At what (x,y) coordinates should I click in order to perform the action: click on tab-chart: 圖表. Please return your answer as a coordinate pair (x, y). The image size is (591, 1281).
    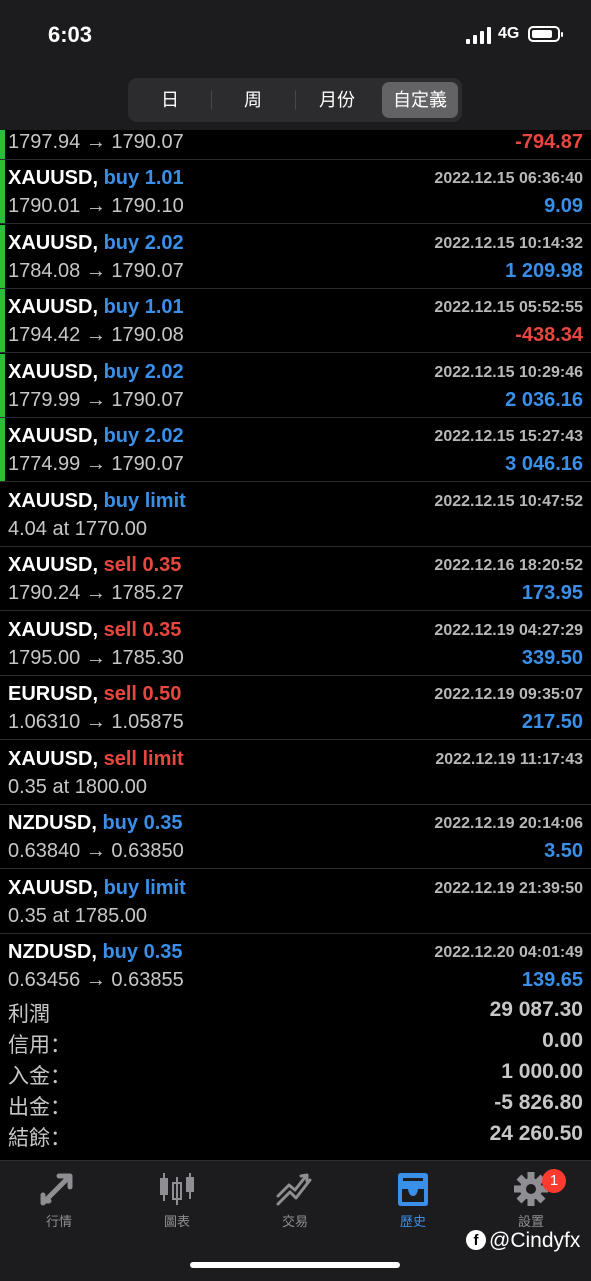
    Looking at the image, I should click on (177, 1204).